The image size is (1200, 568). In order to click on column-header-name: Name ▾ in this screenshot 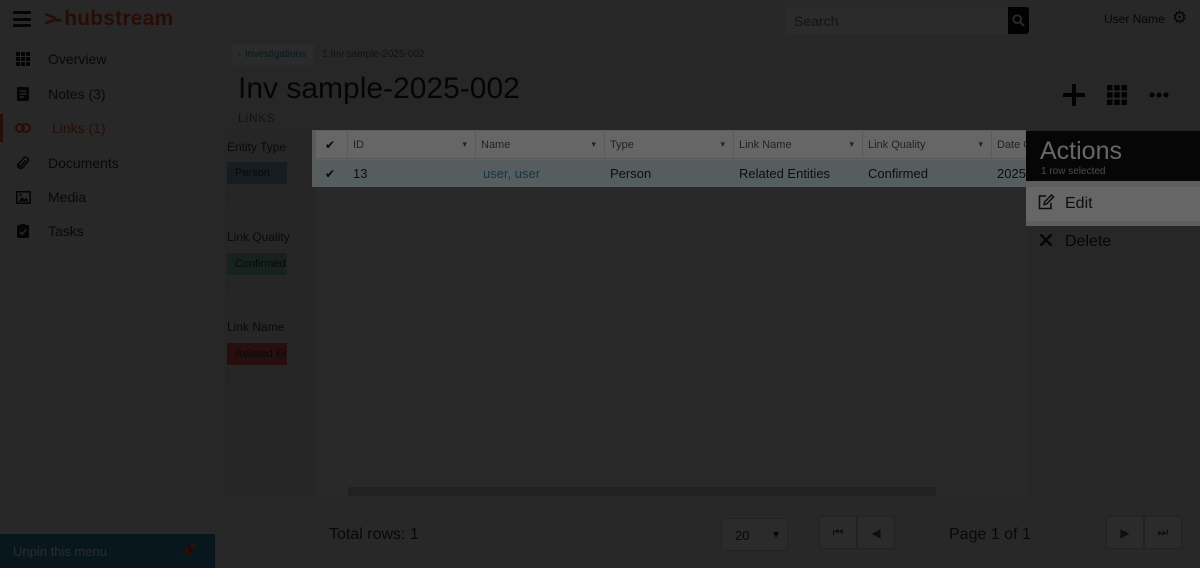, I will do `click(540, 145)`.